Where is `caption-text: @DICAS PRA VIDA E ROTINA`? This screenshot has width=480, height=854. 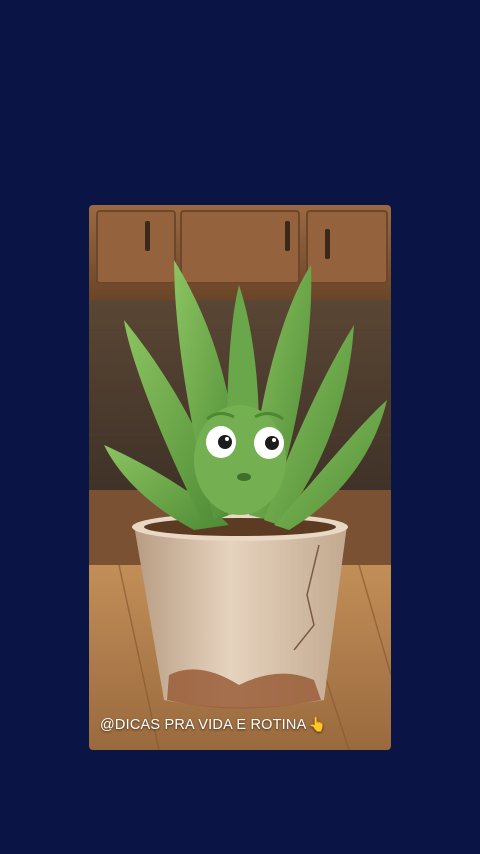
caption-text: @DICAS PRA VIDA E ROTINA is located at coordinates (203, 725).